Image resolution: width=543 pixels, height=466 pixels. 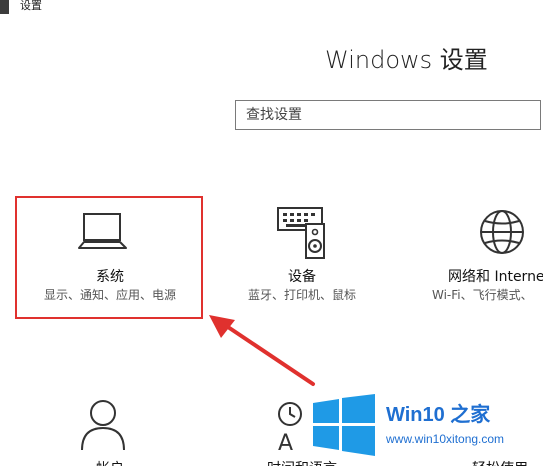 What do you see at coordinates (427, 429) in the screenshot?
I see `watermark: Win10 之家 www.win10xitong.com` at bounding box center [427, 429].